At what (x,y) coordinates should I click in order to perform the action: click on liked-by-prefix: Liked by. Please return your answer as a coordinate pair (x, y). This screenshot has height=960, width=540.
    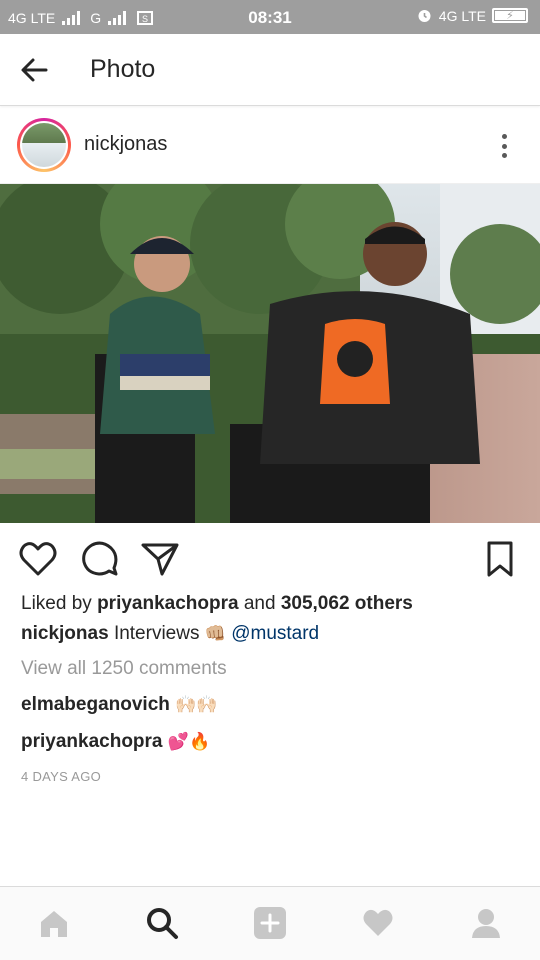
    Looking at the image, I should click on (56, 603).